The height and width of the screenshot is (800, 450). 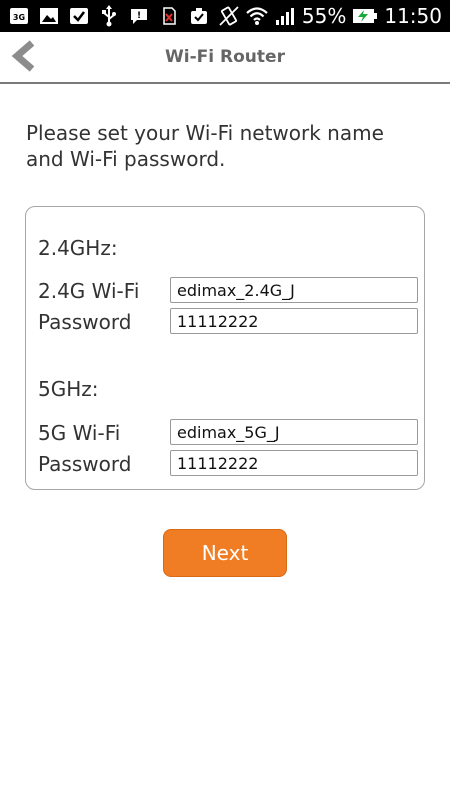 What do you see at coordinates (294, 432) in the screenshot?
I see `ssid-5-input` at bounding box center [294, 432].